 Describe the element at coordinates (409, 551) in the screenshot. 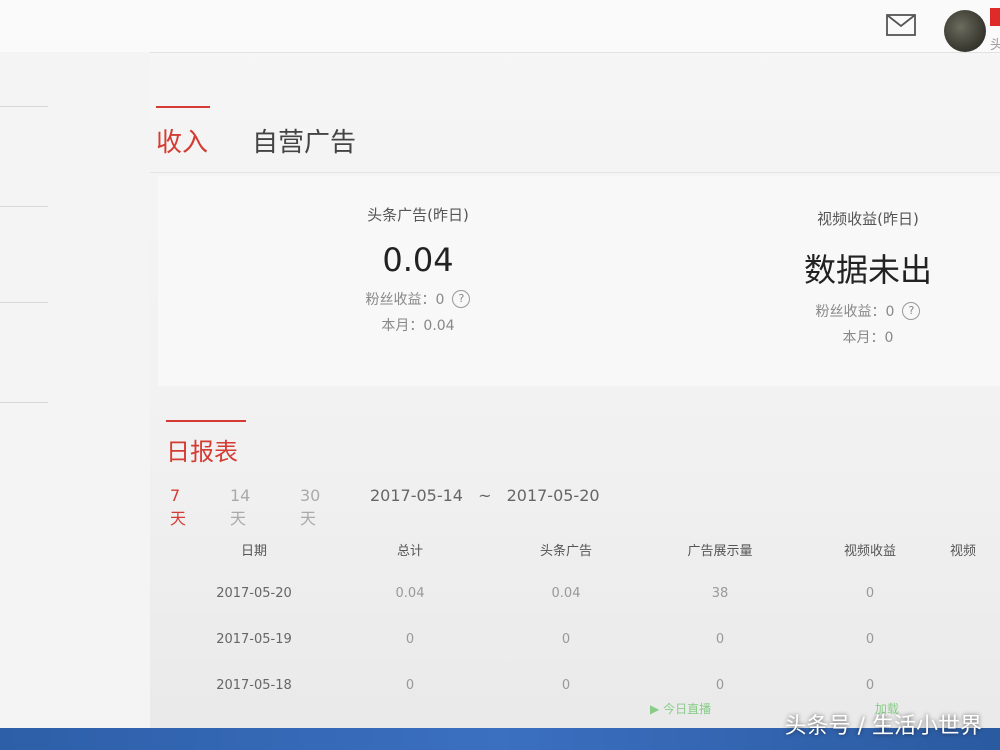

I see `column-header: 总计` at that location.